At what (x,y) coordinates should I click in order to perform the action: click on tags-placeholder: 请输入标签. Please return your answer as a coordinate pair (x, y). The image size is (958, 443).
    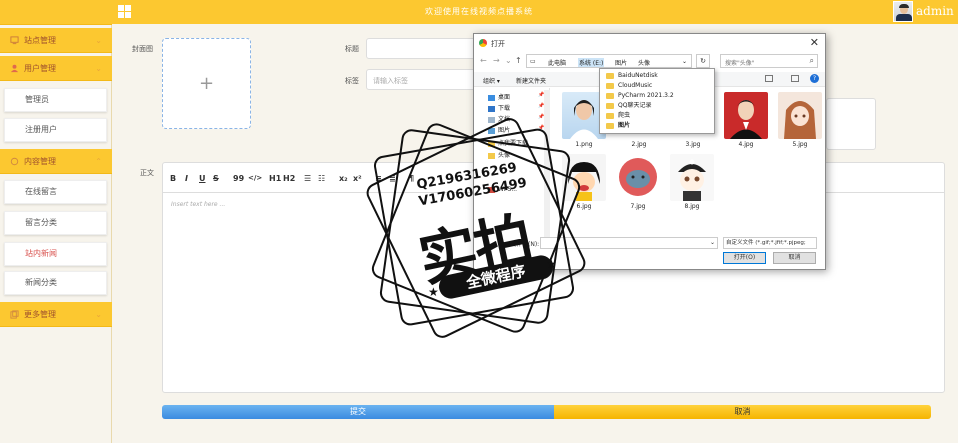
    Looking at the image, I should click on (390, 81).